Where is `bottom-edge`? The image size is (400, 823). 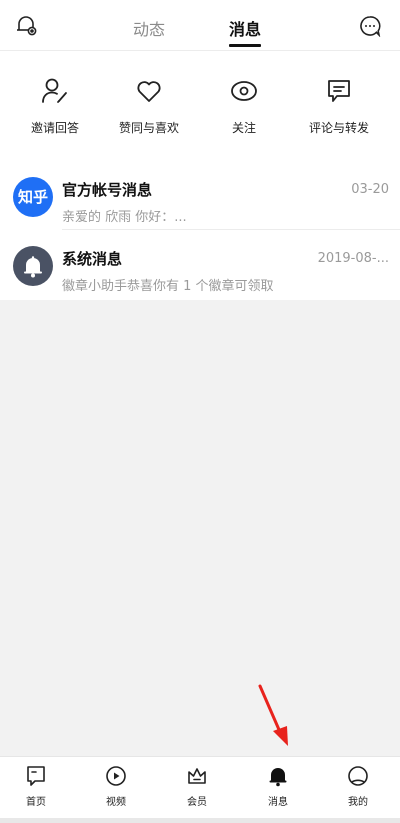
bottom-edge is located at coordinates (200, 820).